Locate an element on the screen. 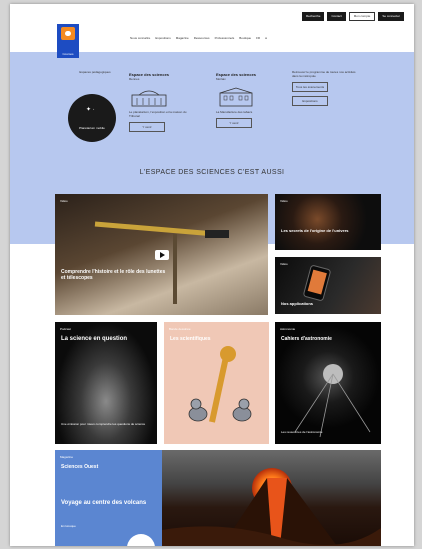 Image resolution: width=422 pixels, height=549 pixels. cartoon-illustration is located at coordinates (220, 384).